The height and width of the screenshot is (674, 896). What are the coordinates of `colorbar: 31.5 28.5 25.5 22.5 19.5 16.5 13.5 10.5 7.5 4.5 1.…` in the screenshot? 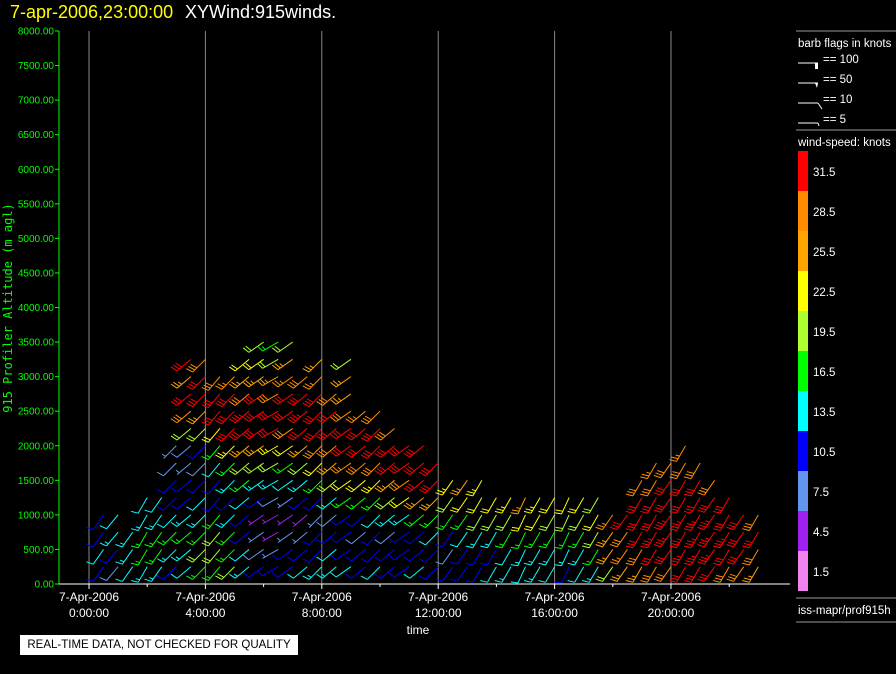 It's located at (816, 371).